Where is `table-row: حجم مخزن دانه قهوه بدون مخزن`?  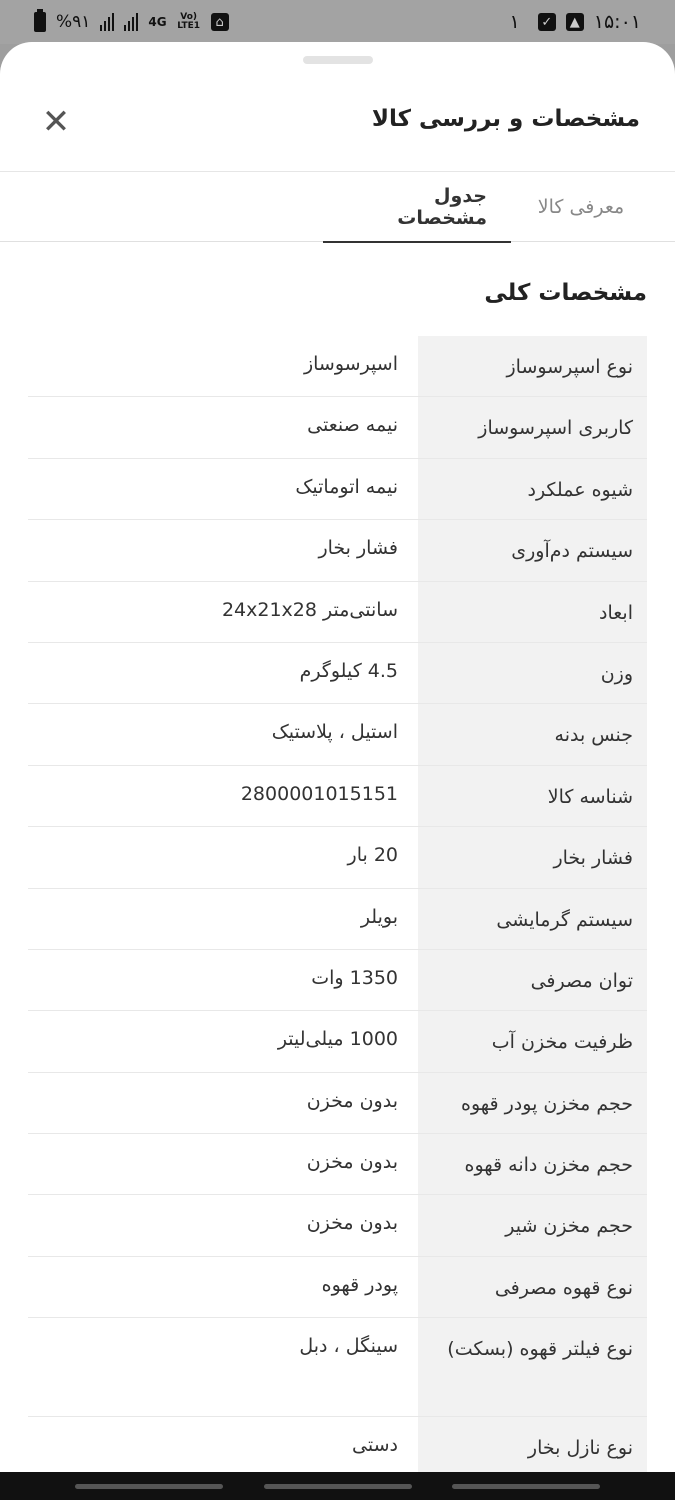 table-row: حجم مخزن دانه قهوه بدون مخزن is located at coordinates (337, 1165).